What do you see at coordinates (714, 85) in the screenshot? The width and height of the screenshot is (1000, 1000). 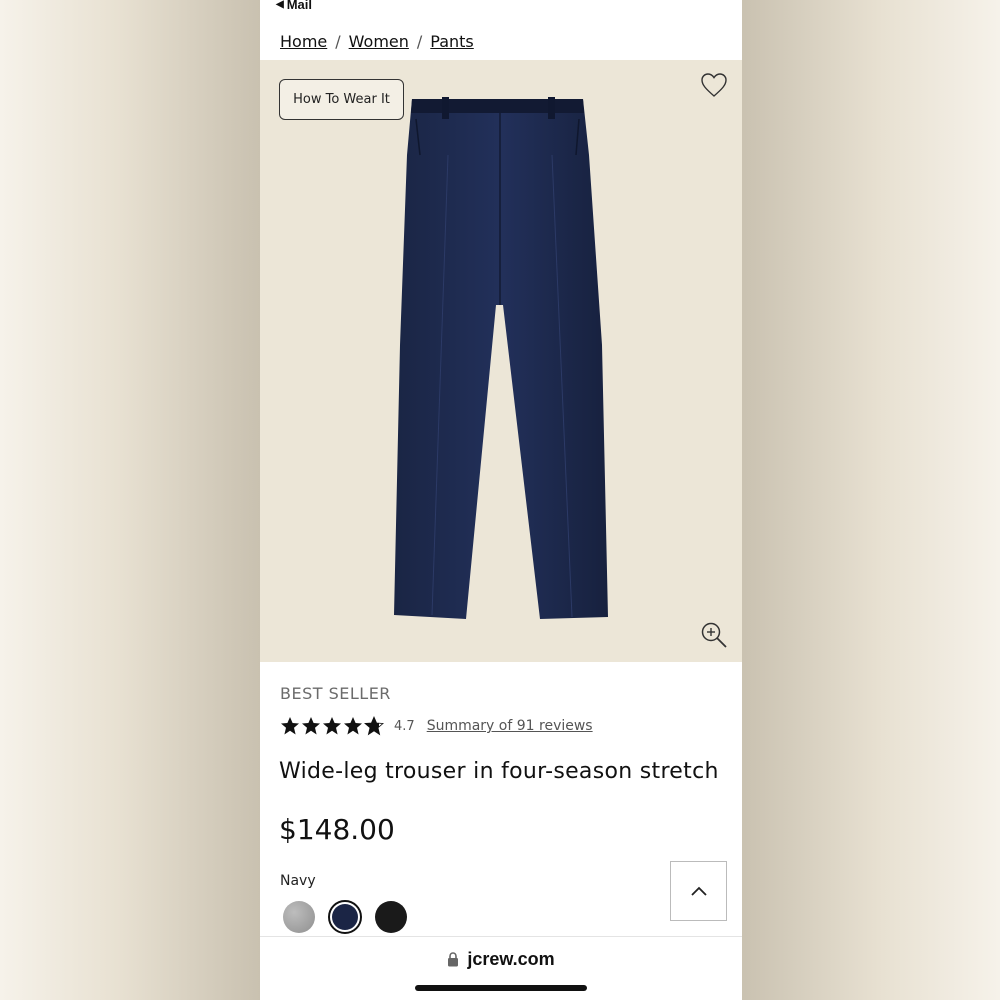 I see `heart-icon` at bounding box center [714, 85].